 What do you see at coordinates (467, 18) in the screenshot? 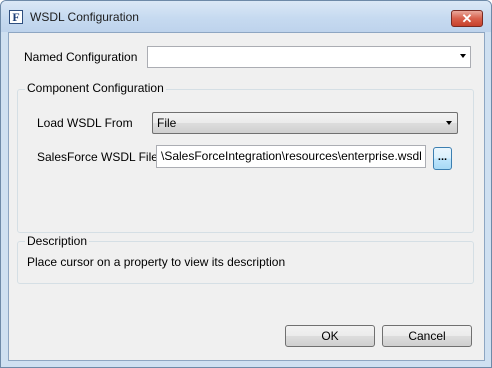
I see `close-button: ✕` at bounding box center [467, 18].